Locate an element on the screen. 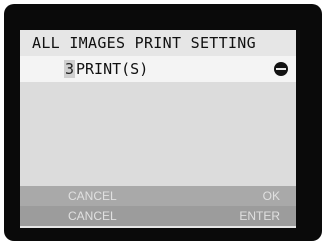  print-count-unit: PRINT(S) is located at coordinates (112, 69).